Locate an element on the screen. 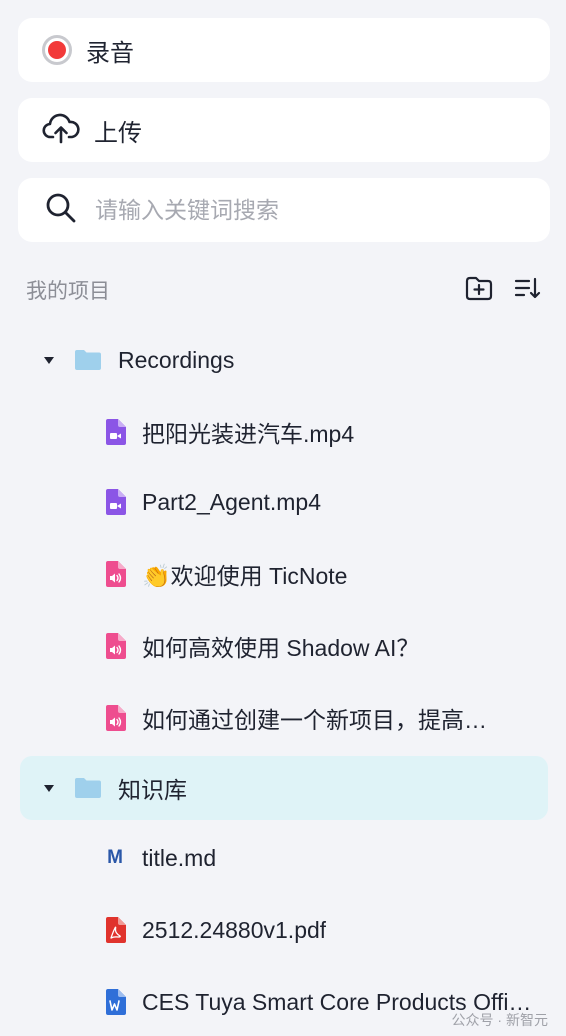 The image size is (566, 1036). file-row: 把阳光装进汽车.mp4 is located at coordinates (284, 432).